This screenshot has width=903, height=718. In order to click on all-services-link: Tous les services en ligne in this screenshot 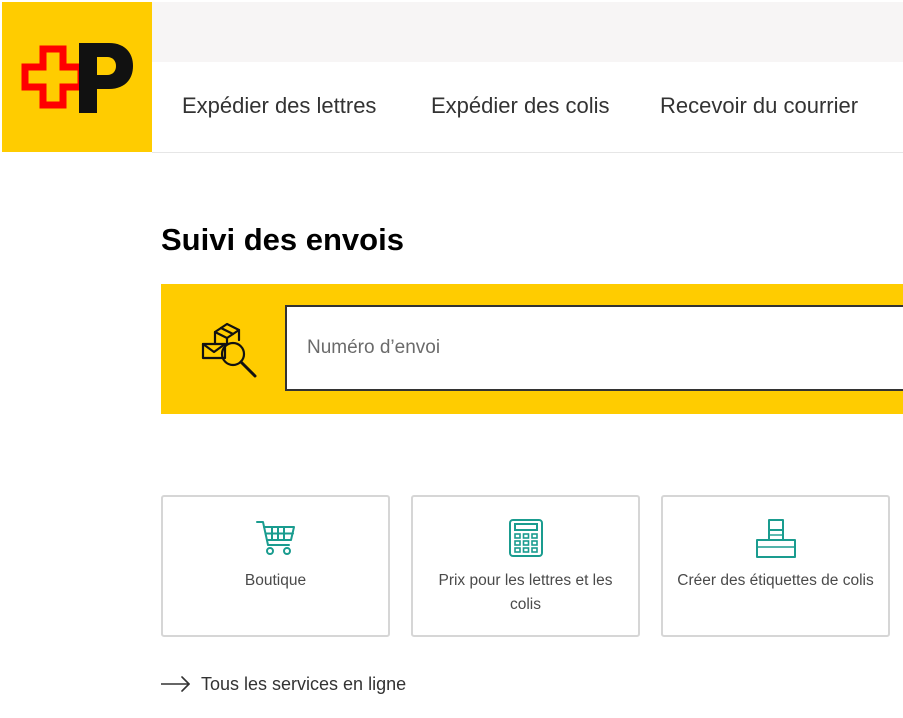, I will do `click(283, 684)`.